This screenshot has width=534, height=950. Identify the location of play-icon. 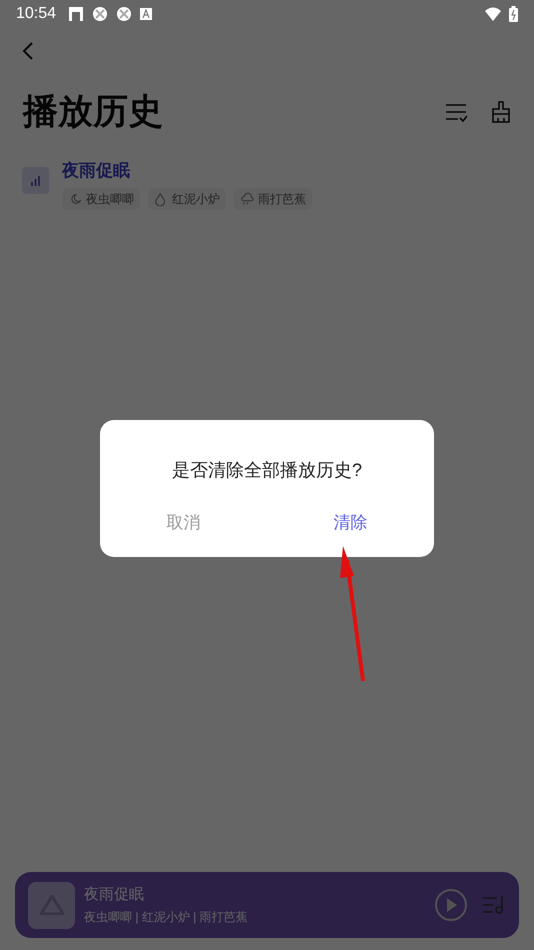
(451, 905).